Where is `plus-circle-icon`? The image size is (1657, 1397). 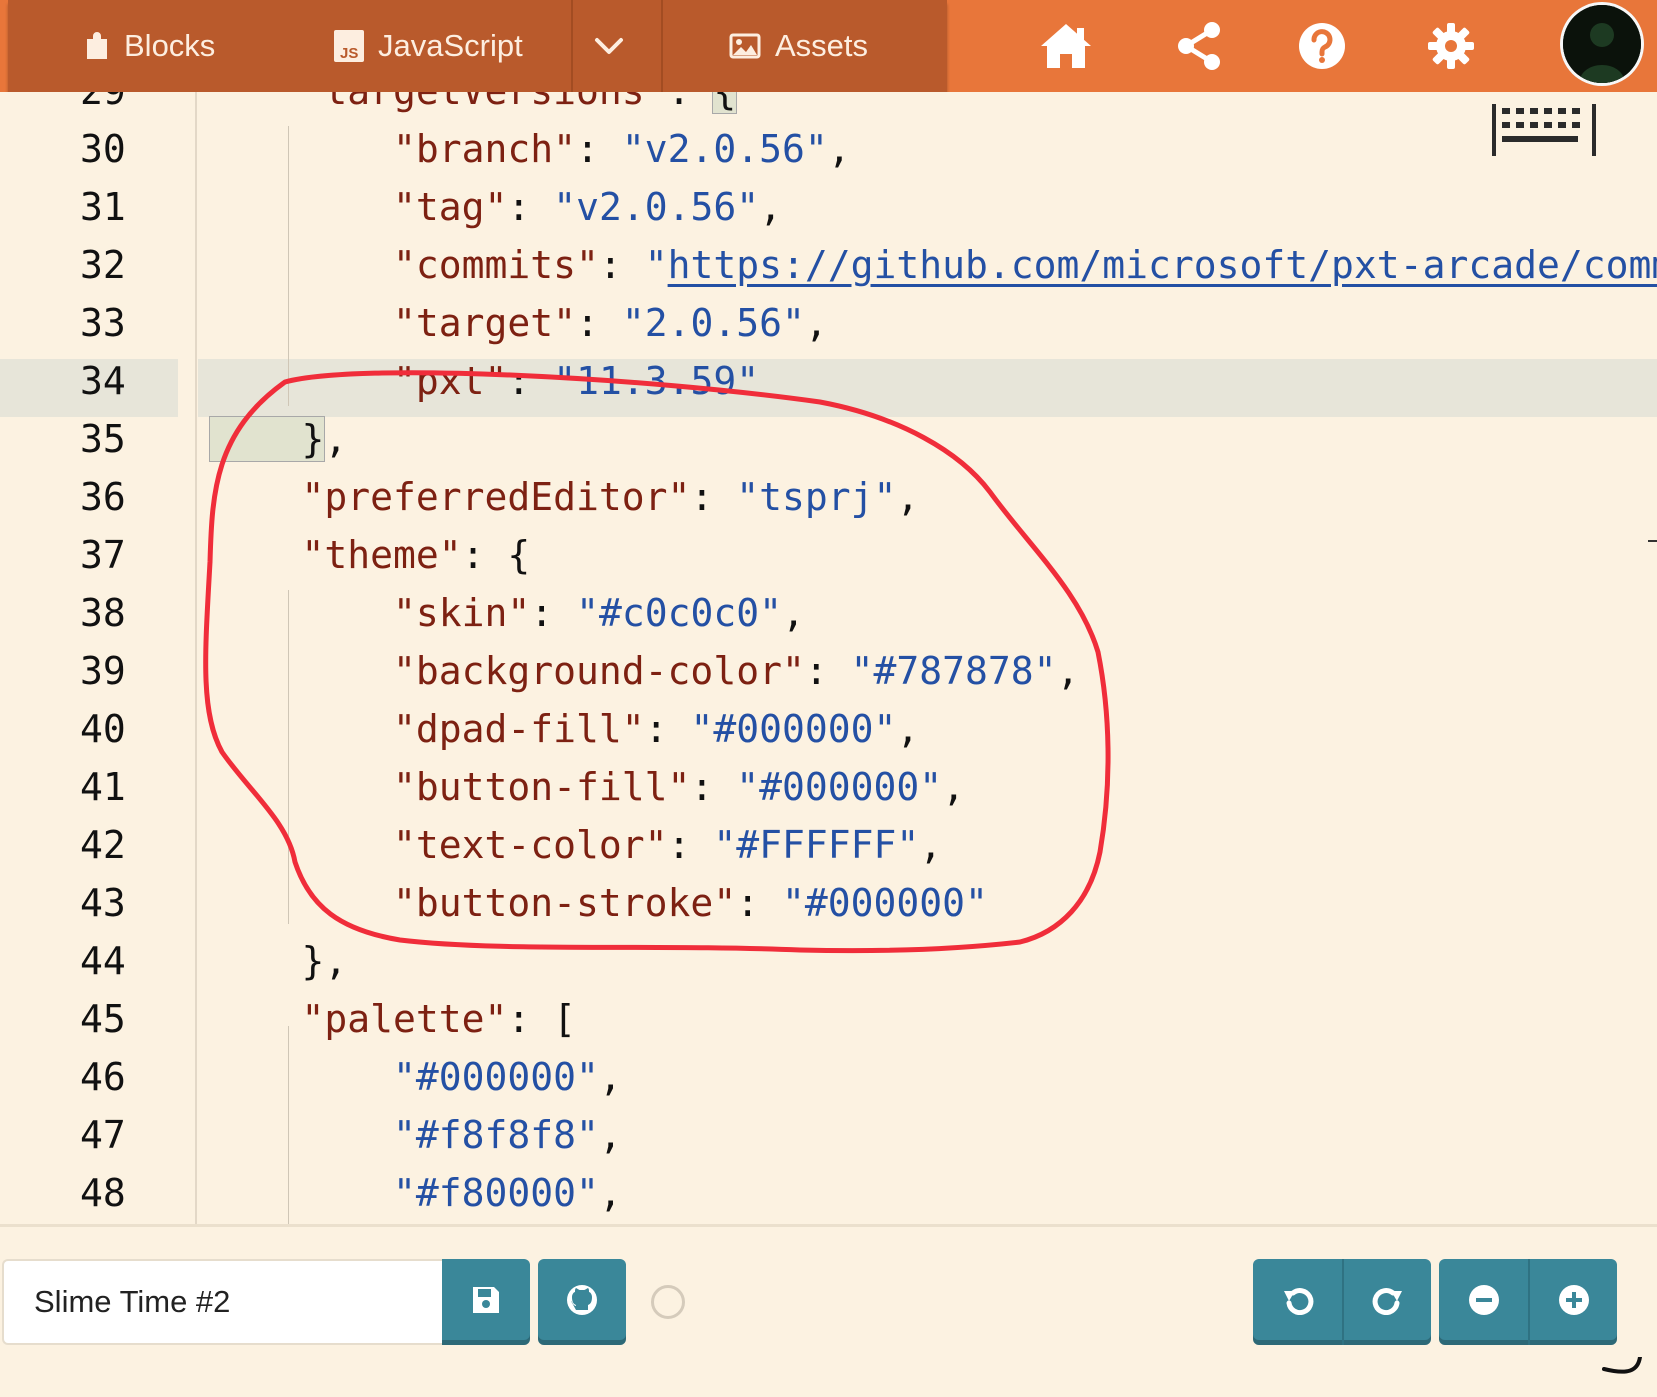 plus-circle-icon is located at coordinates (1574, 1302).